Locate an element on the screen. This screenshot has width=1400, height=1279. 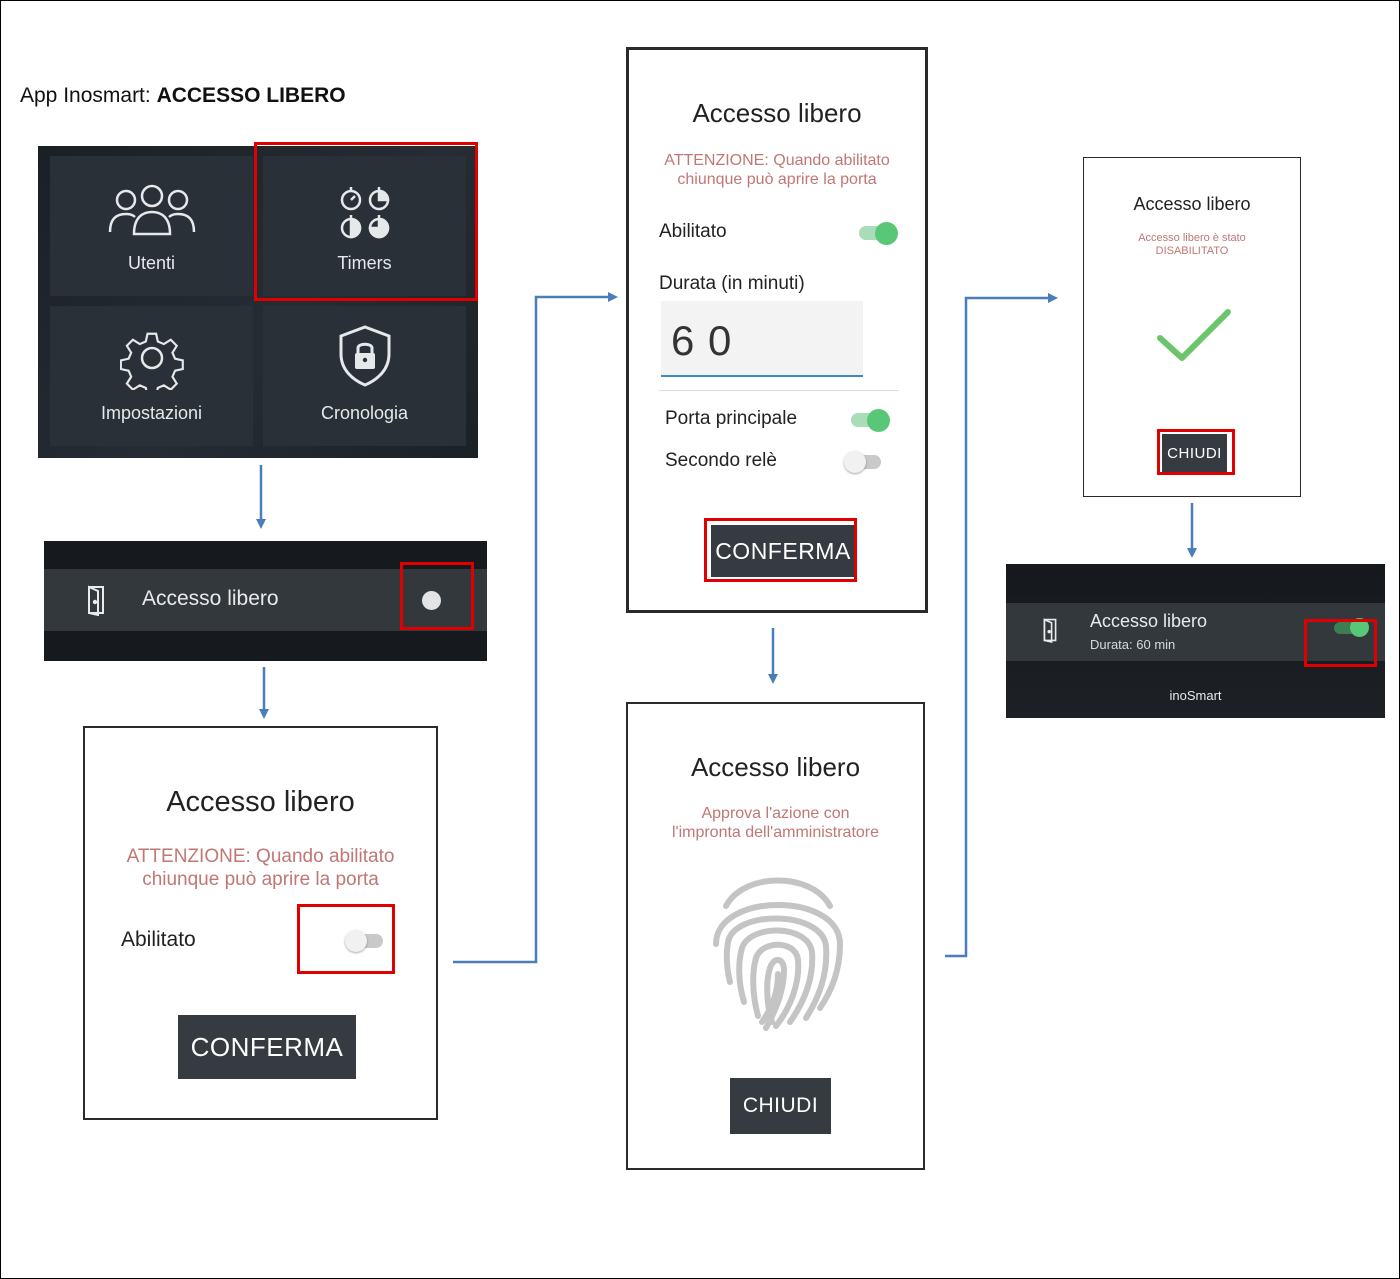
row-on-strip: Accesso libero Durata: 60 min is located at coordinates (1195, 632).